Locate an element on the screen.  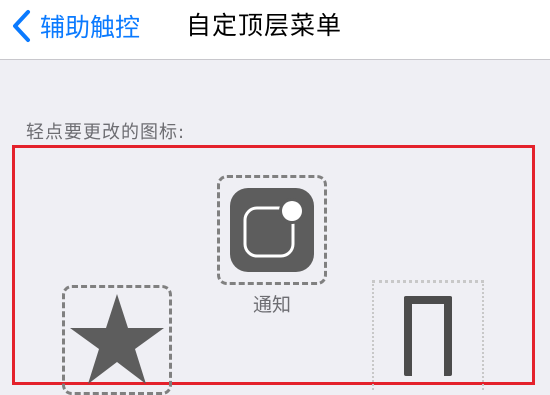
back-button: 辅助触控 is located at coordinates (75, 26).